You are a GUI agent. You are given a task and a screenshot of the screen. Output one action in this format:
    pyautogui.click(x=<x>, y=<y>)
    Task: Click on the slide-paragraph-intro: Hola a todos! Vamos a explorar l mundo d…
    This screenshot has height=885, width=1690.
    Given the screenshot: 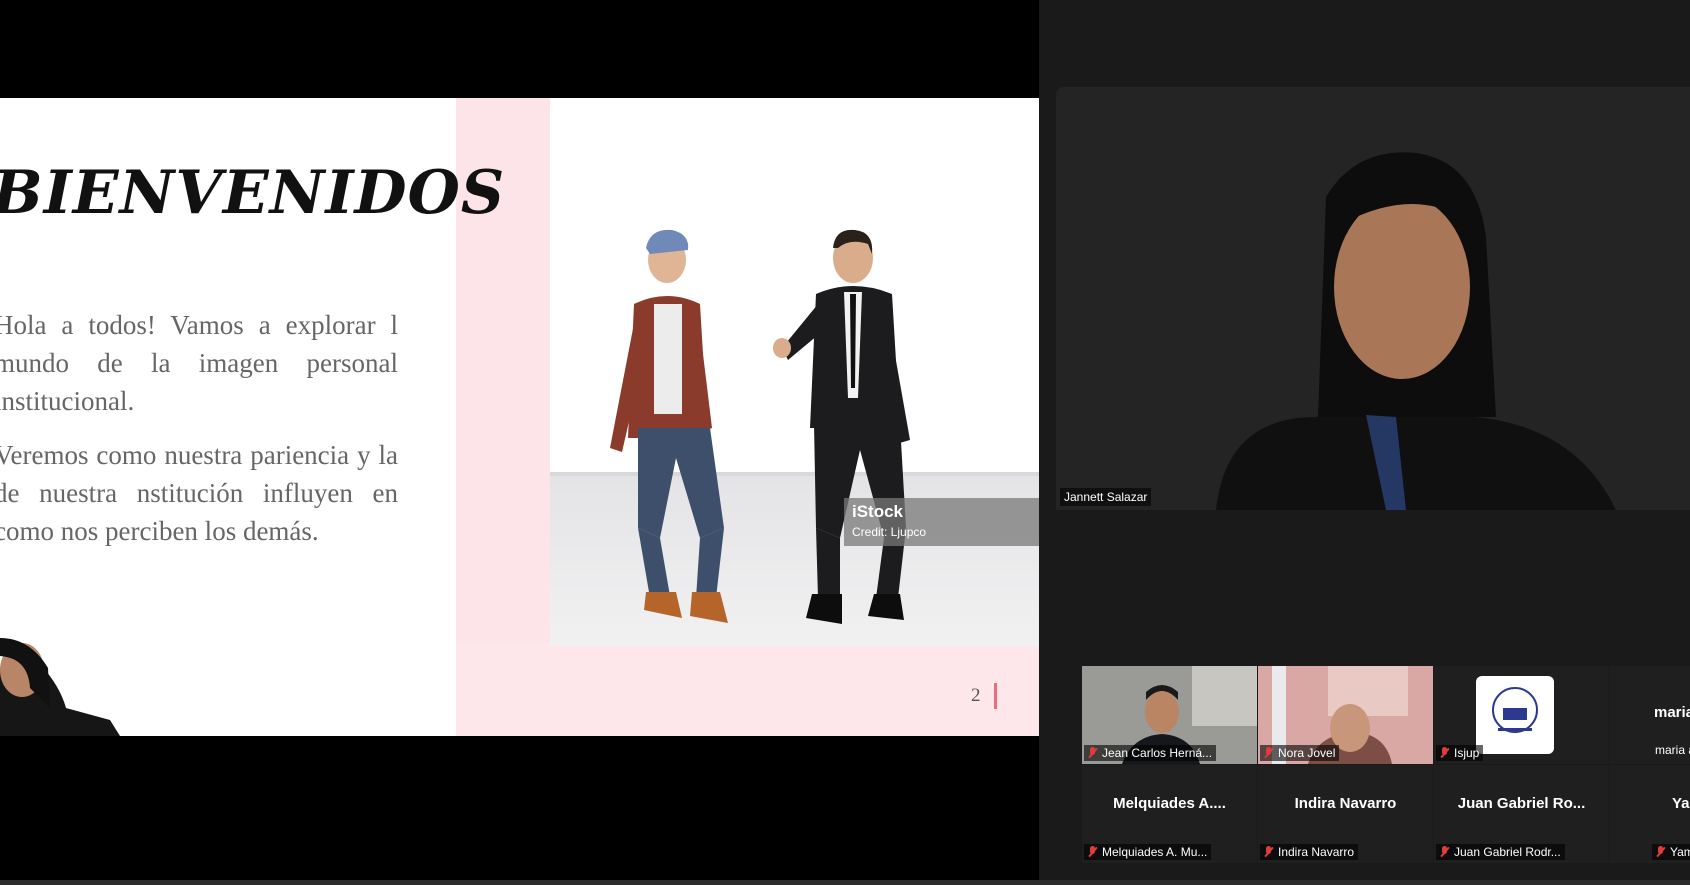 What is the action you would take?
    pyautogui.click(x=199, y=363)
    